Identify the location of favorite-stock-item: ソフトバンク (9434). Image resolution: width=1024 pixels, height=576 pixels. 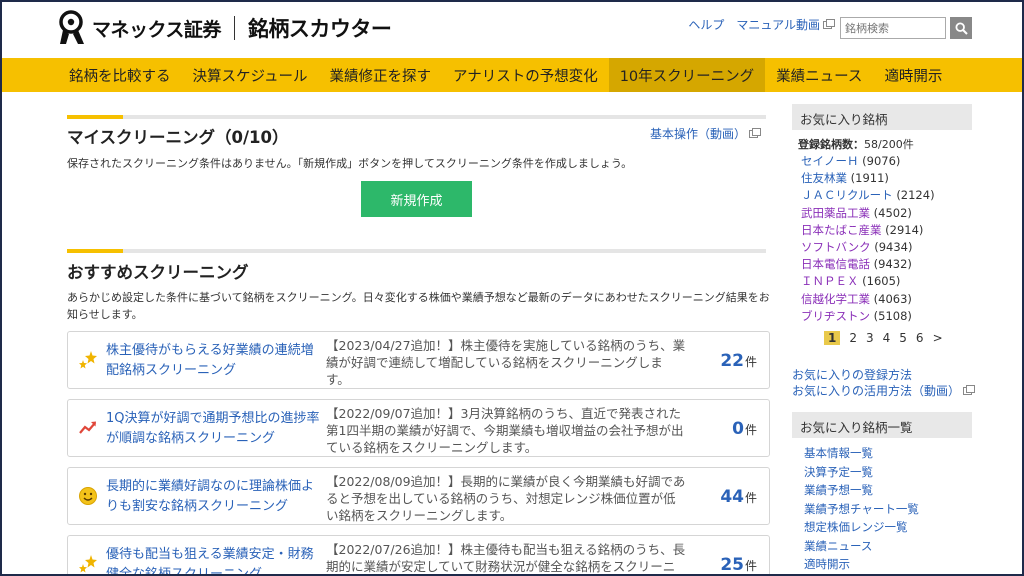
(886, 247).